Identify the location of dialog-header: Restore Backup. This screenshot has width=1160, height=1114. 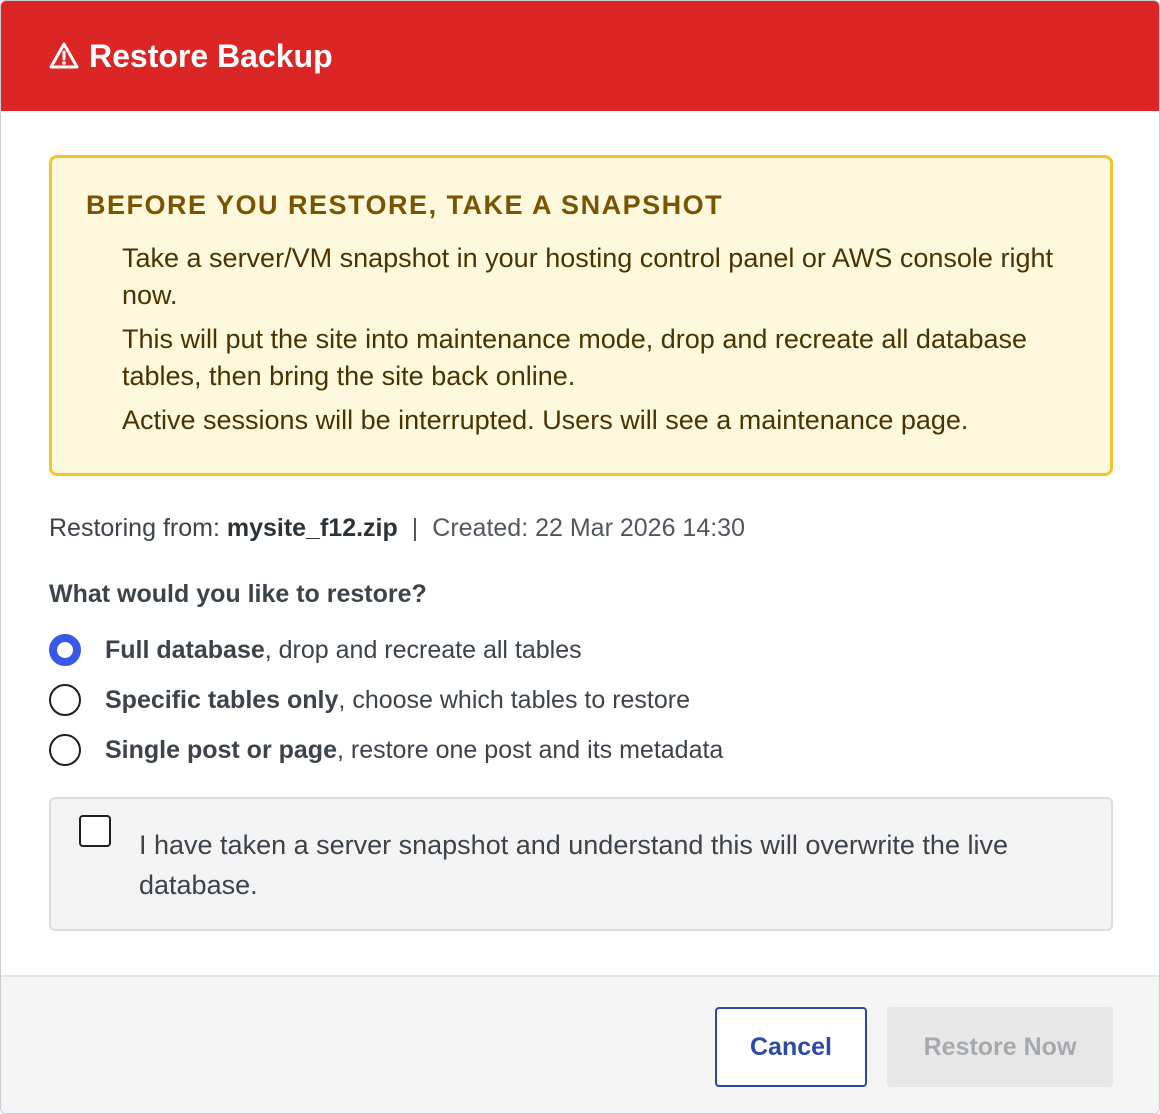
(580, 56).